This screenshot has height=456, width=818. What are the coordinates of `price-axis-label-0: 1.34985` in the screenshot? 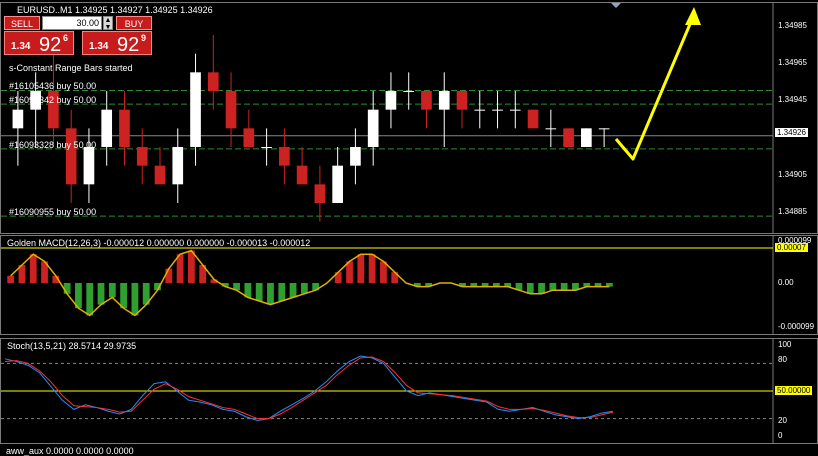 It's located at (792, 25).